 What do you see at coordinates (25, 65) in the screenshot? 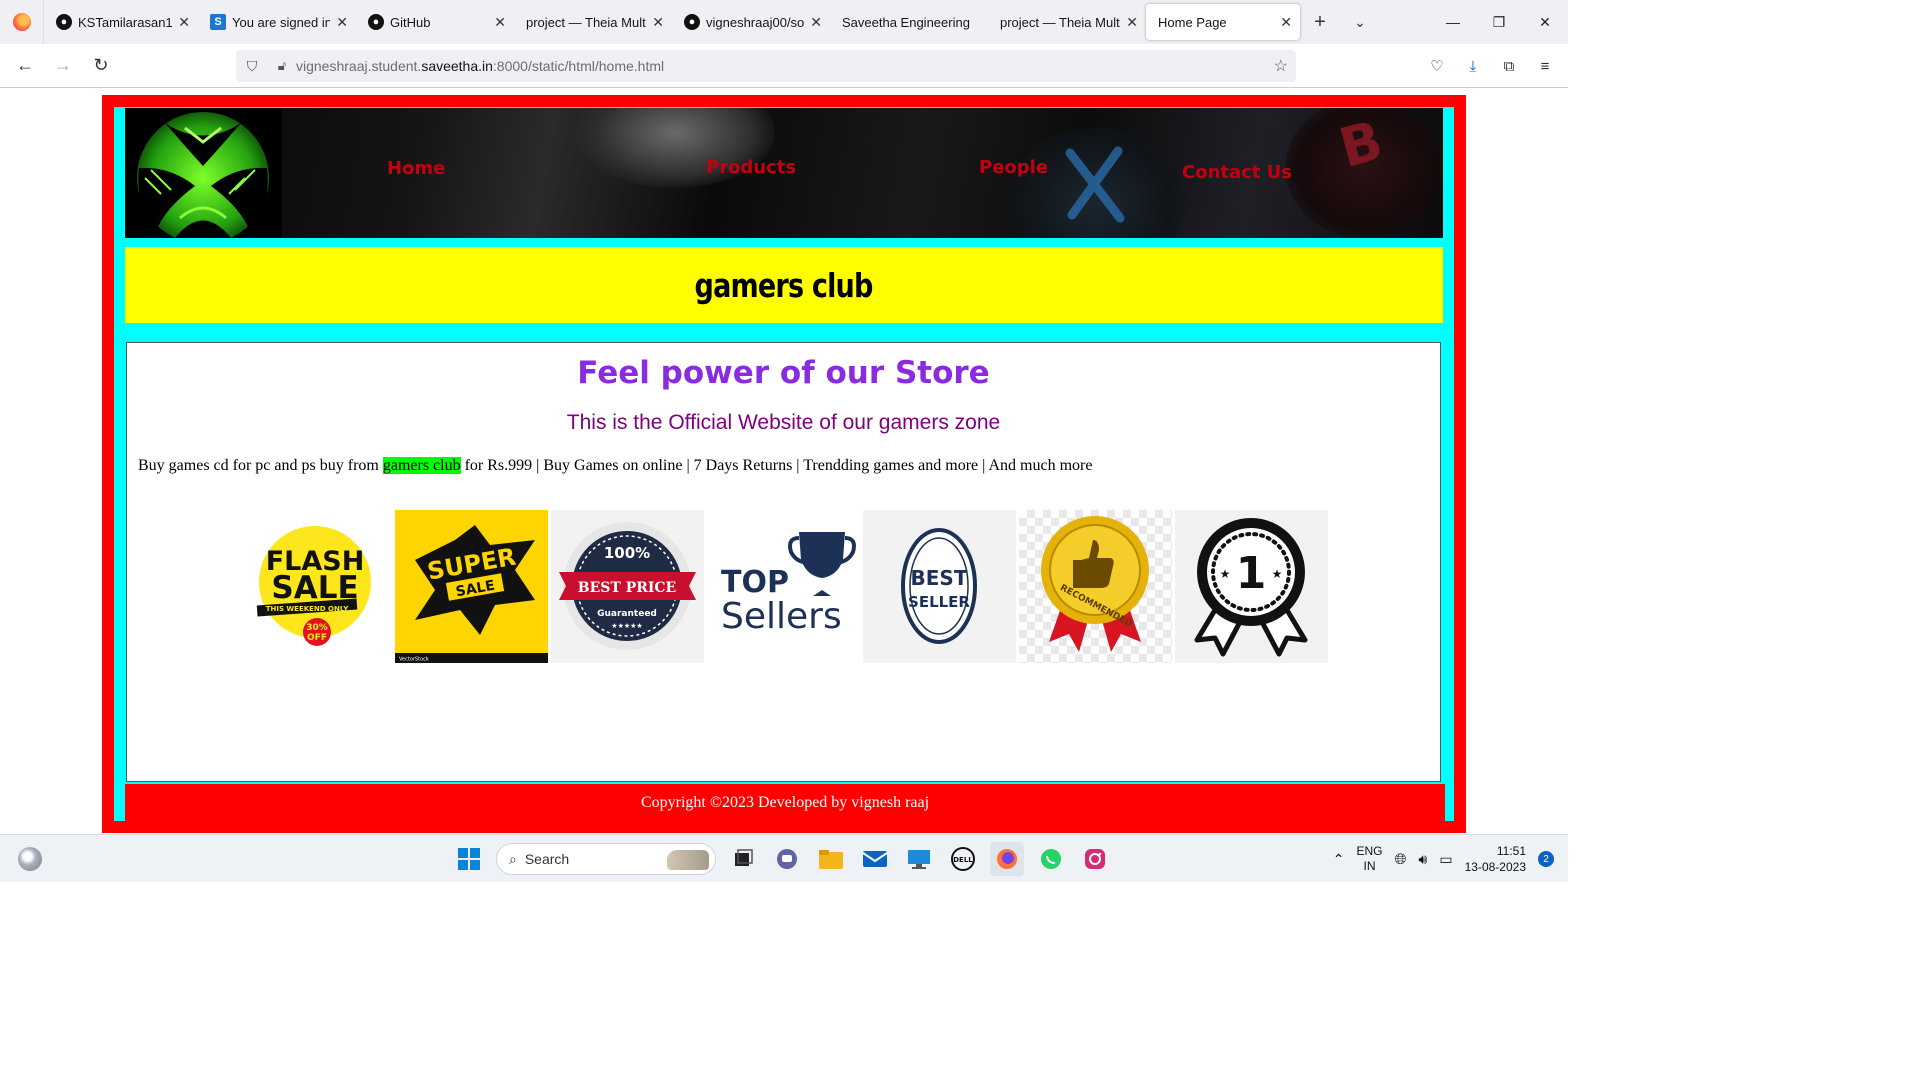
I see `back-arrow-icon: ←` at bounding box center [25, 65].